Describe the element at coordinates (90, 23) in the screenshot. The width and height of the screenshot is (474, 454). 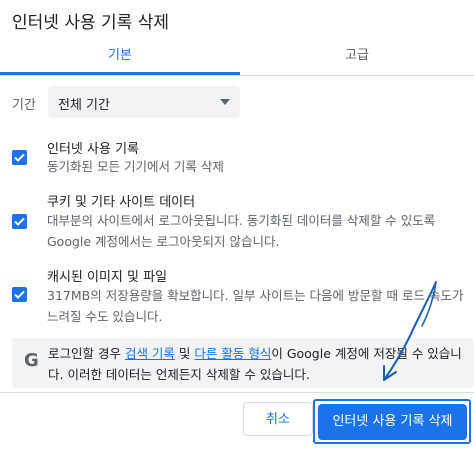
I see `dialog-title: 인터넷 사용 기록 삭제` at that location.